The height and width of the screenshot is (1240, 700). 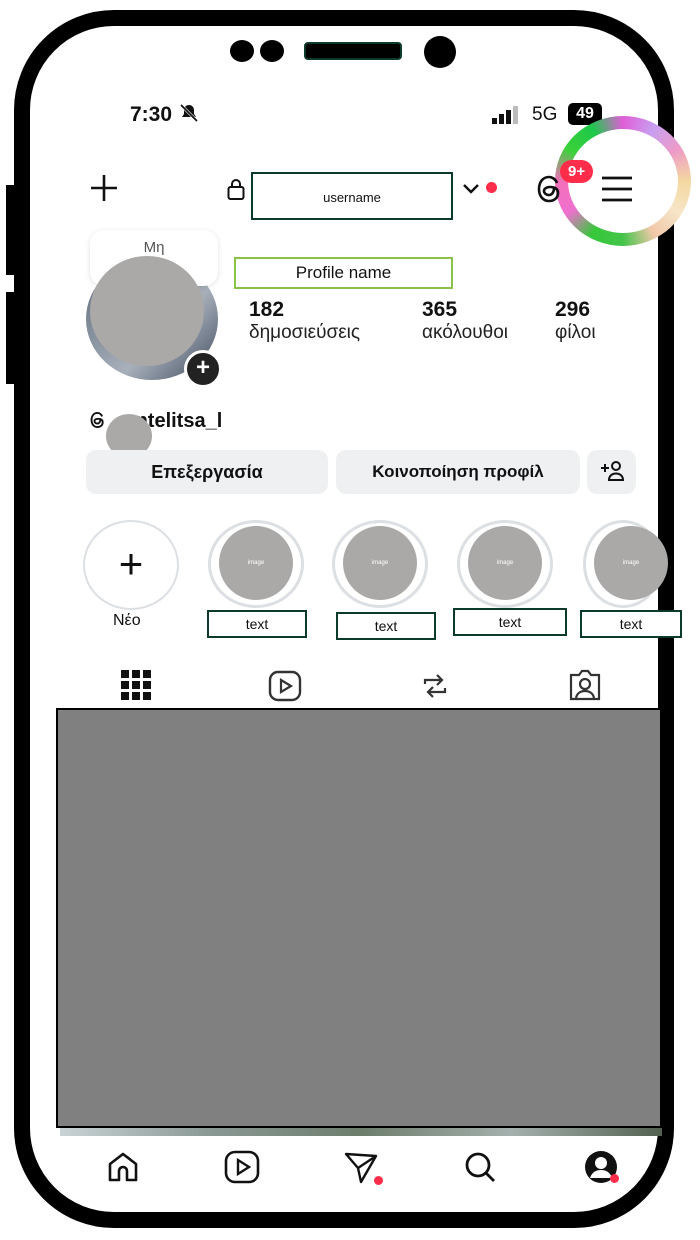 I want to click on nav-search, so click(x=480, y=1169).